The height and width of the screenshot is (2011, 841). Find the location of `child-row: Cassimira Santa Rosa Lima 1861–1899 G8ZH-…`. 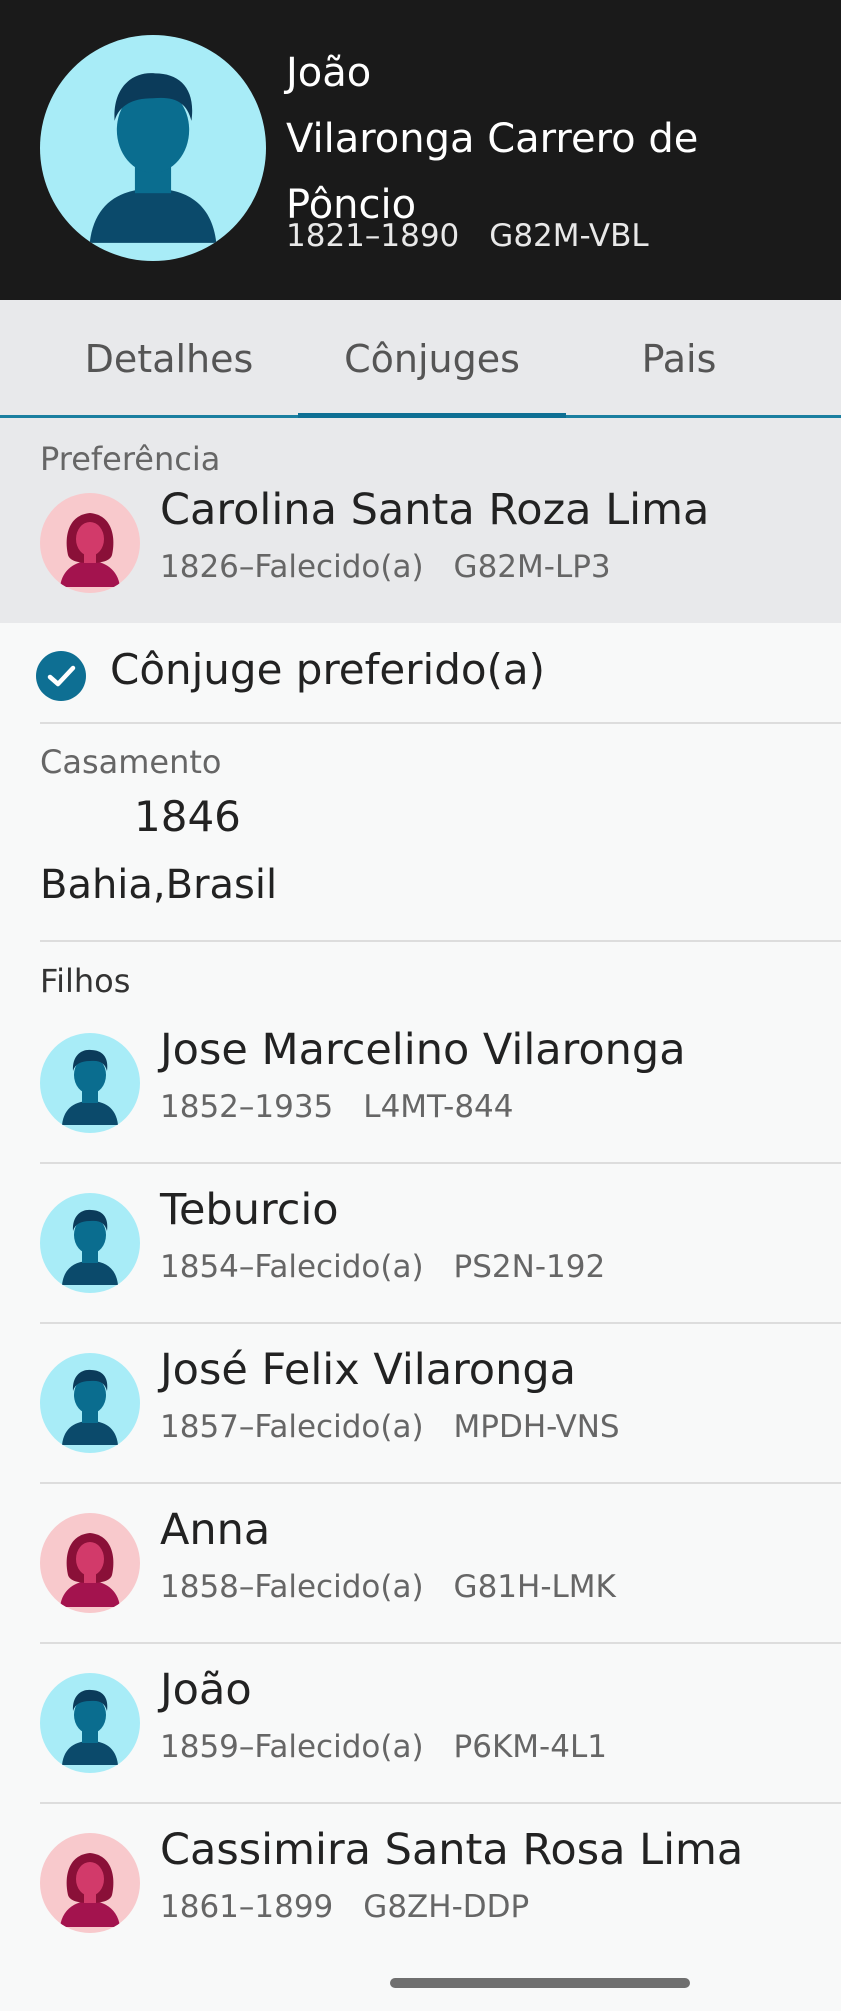

child-row: Cassimira Santa Rosa Lima 1861–1899 G8ZH-… is located at coordinates (420, 1909).